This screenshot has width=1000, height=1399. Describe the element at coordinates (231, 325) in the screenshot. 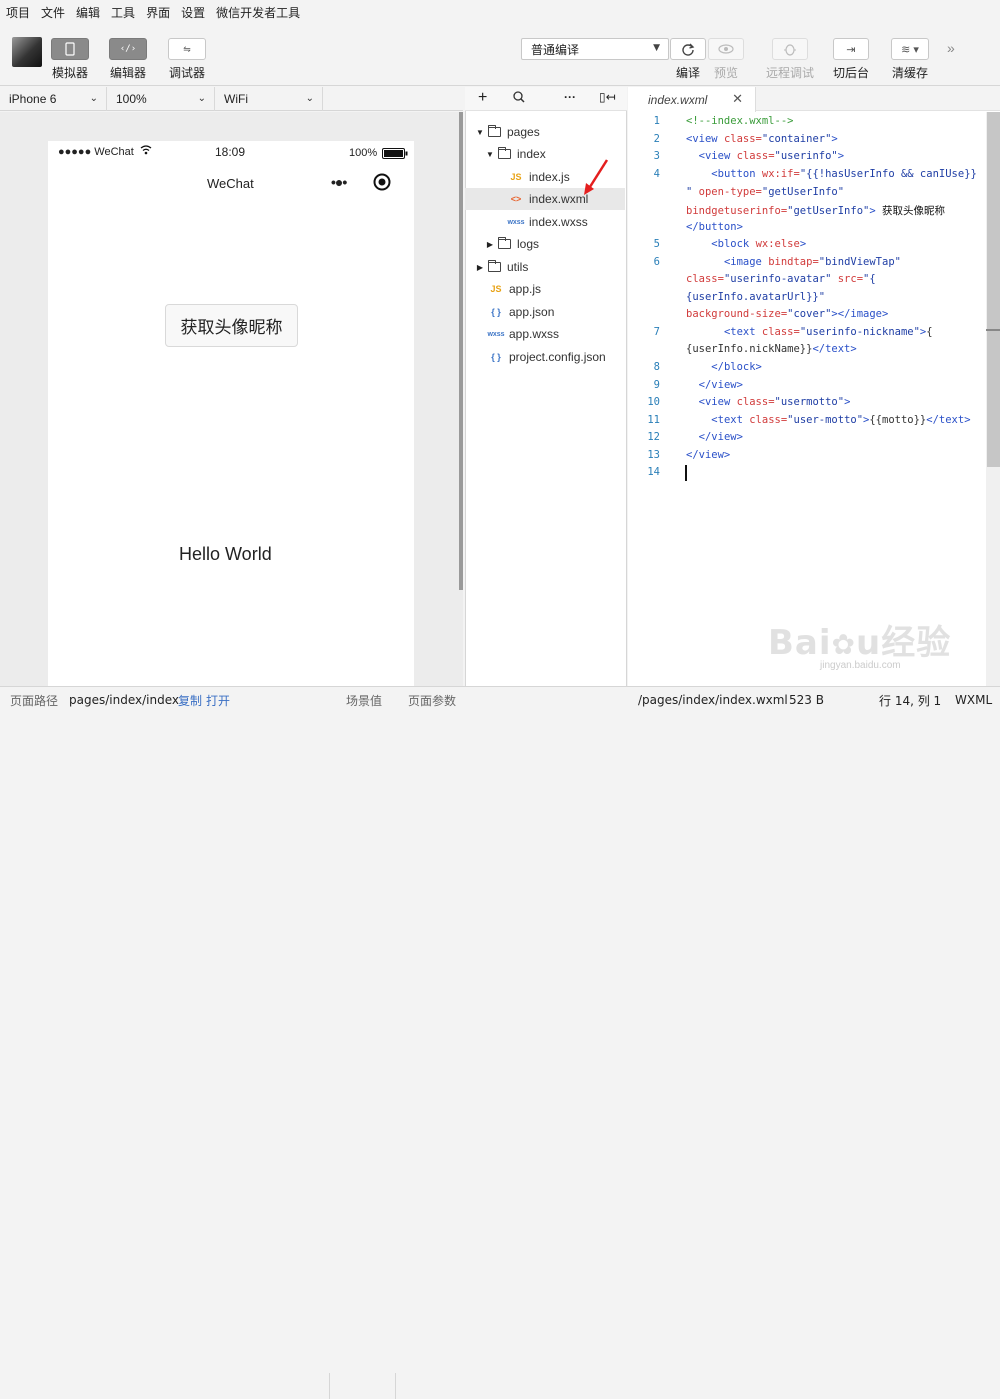

I see `get-userinfo-button: 获取头像昵称` at that location.